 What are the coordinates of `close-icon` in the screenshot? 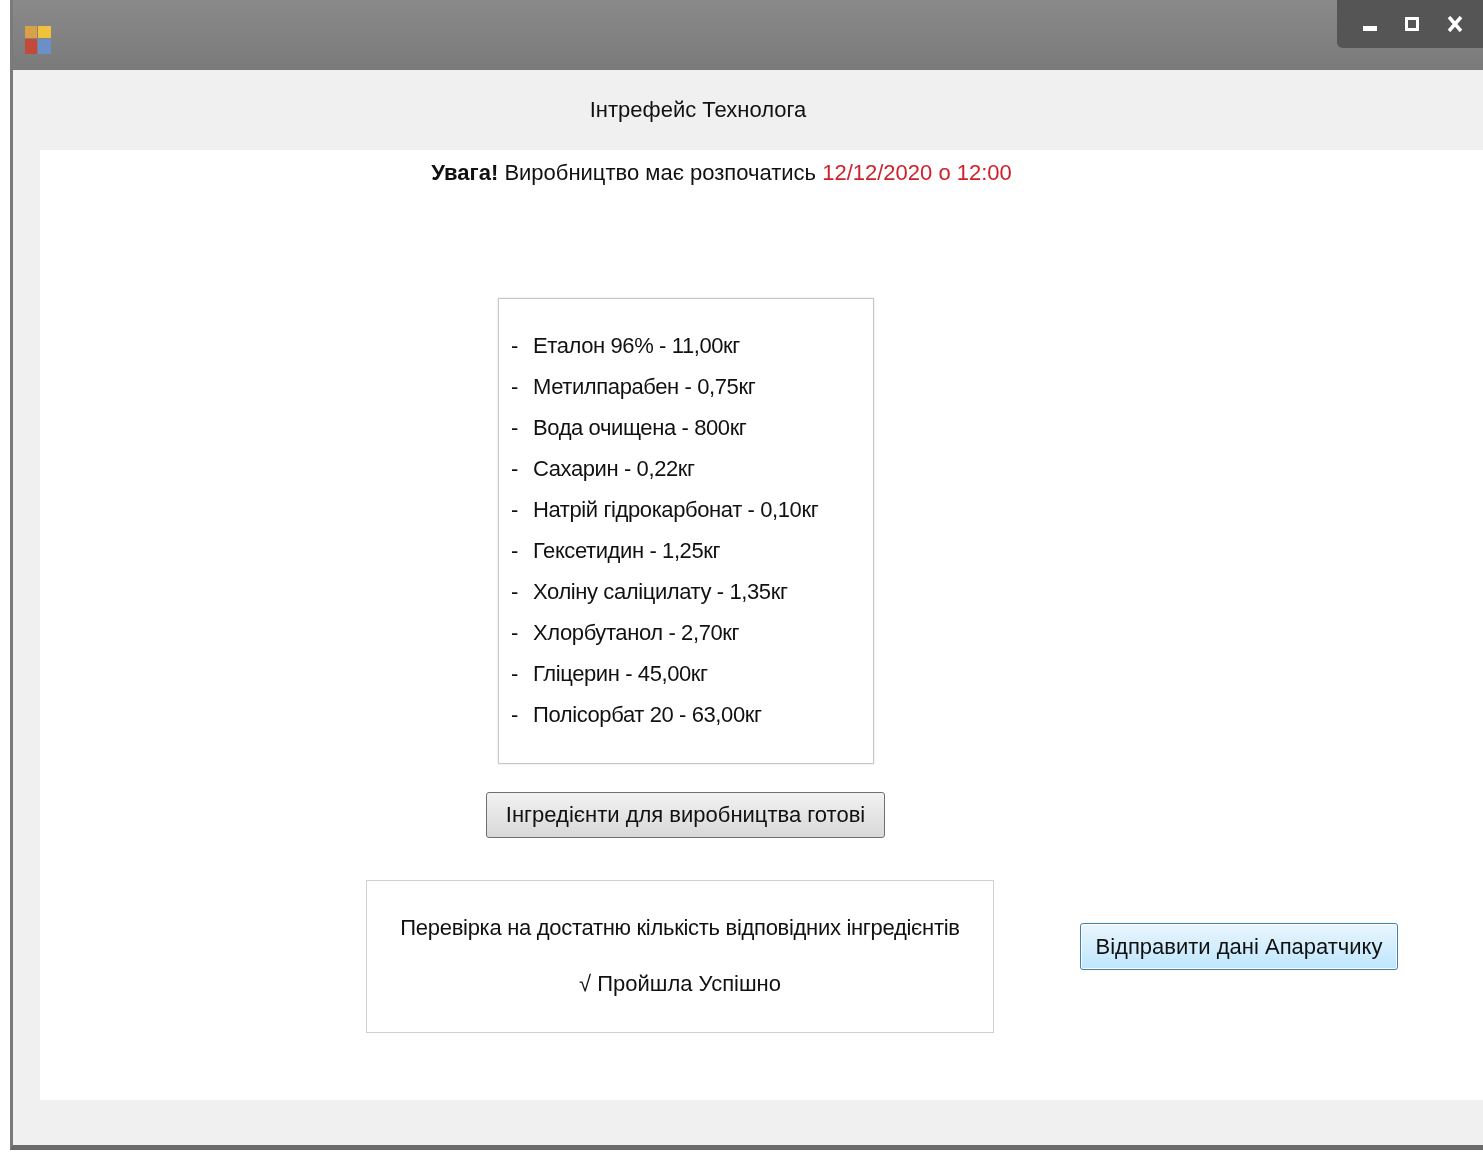 It's located at (1455, 24).